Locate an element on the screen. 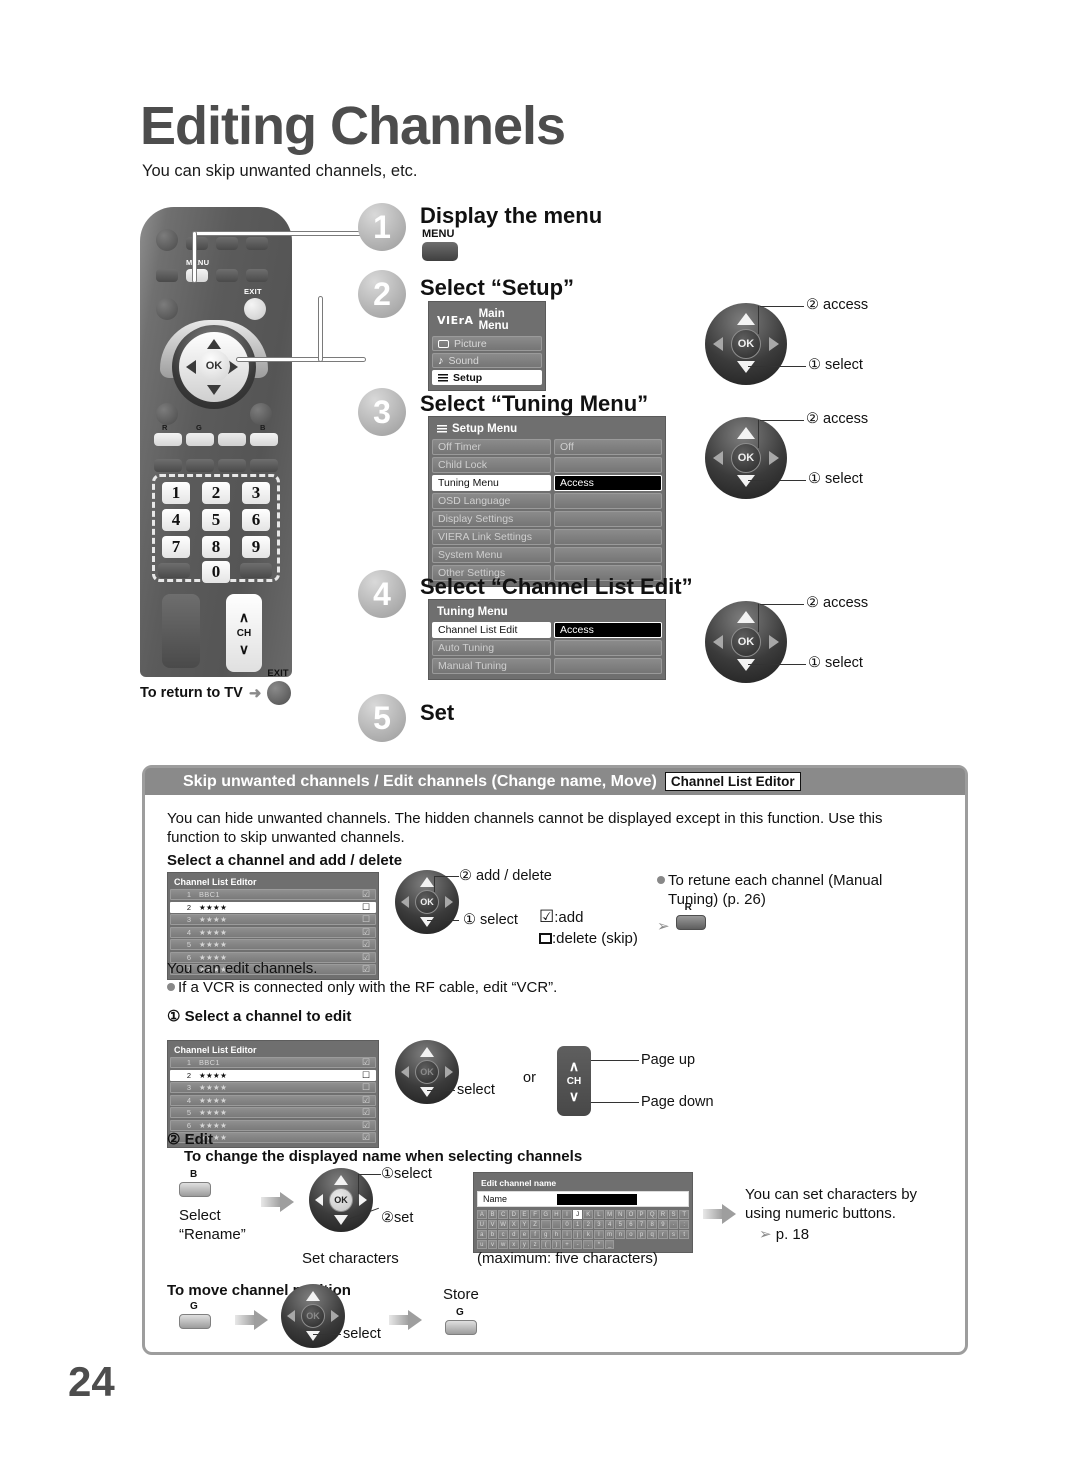 The height and width of the screenshot is (1478, 1080). setup-menu-row-off-timer: Off Timer Off is located at coordinates (547, 447).